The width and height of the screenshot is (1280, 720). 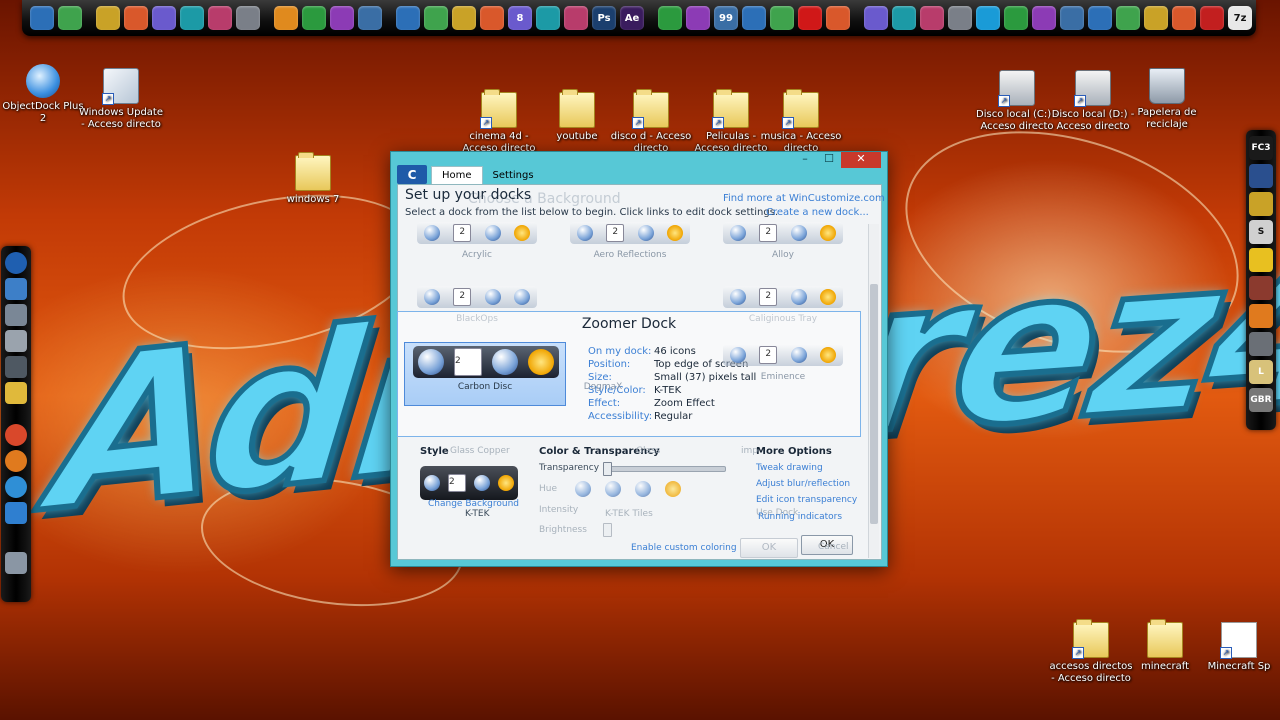 What do you see at coordinates (548, 18) in the screenshot?
I see `chrome-like-icon` at bounding box center [548, 18].